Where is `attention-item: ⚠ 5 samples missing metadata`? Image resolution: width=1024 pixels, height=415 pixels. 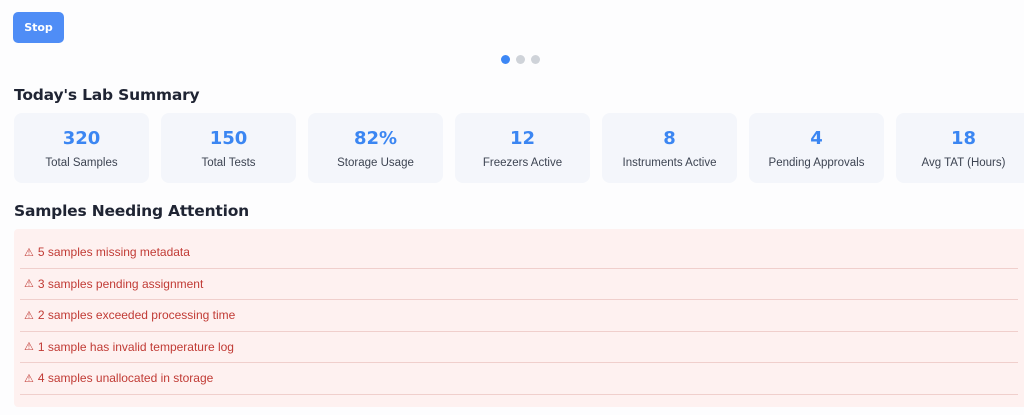
attention-item: ⚠ 5 samples missing metadata is located at coordinates (519, 253).